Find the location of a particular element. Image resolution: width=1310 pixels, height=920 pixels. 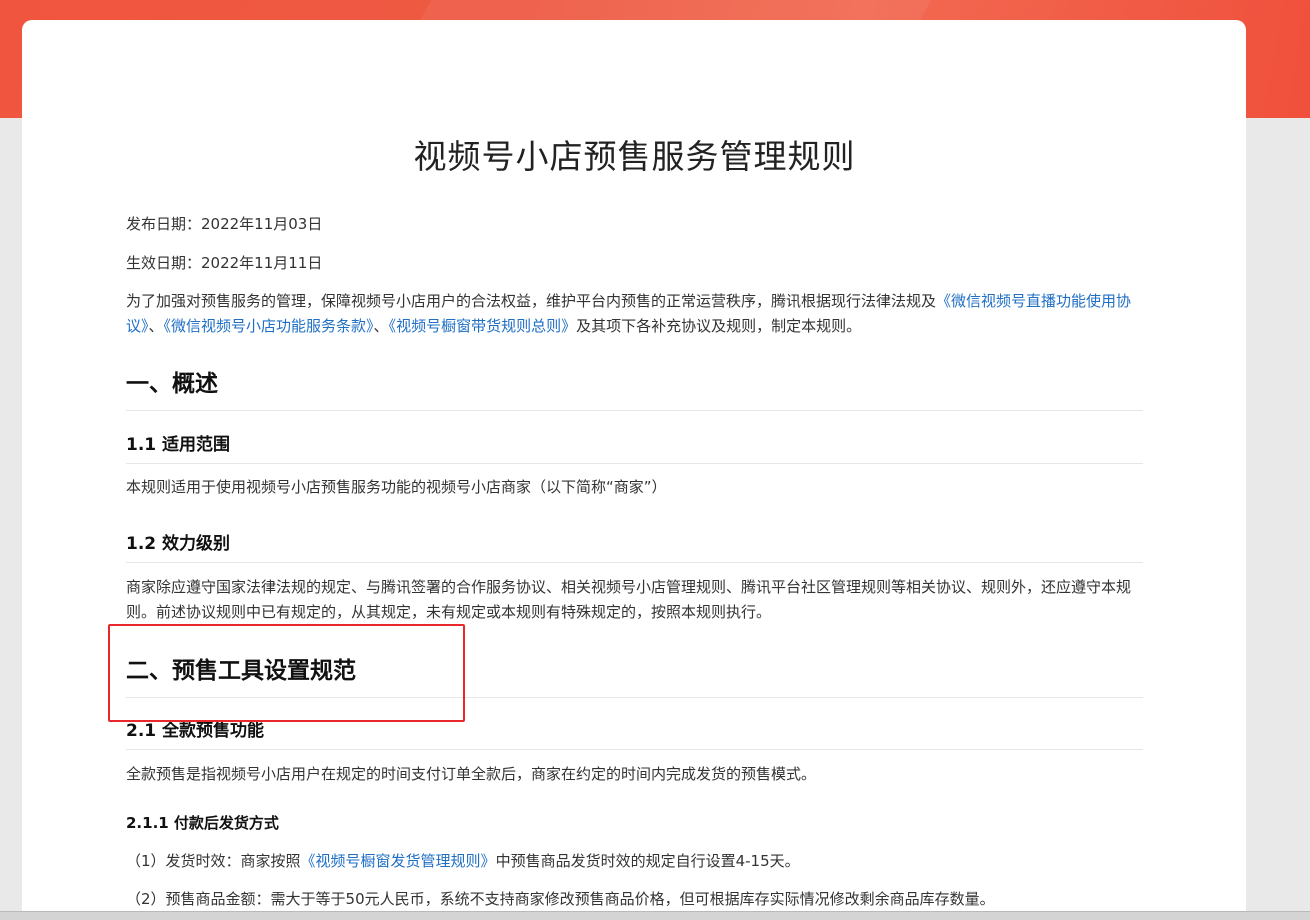

page-title: 视频号小店预售服务管理规则 is located at coordinates (634, 156).